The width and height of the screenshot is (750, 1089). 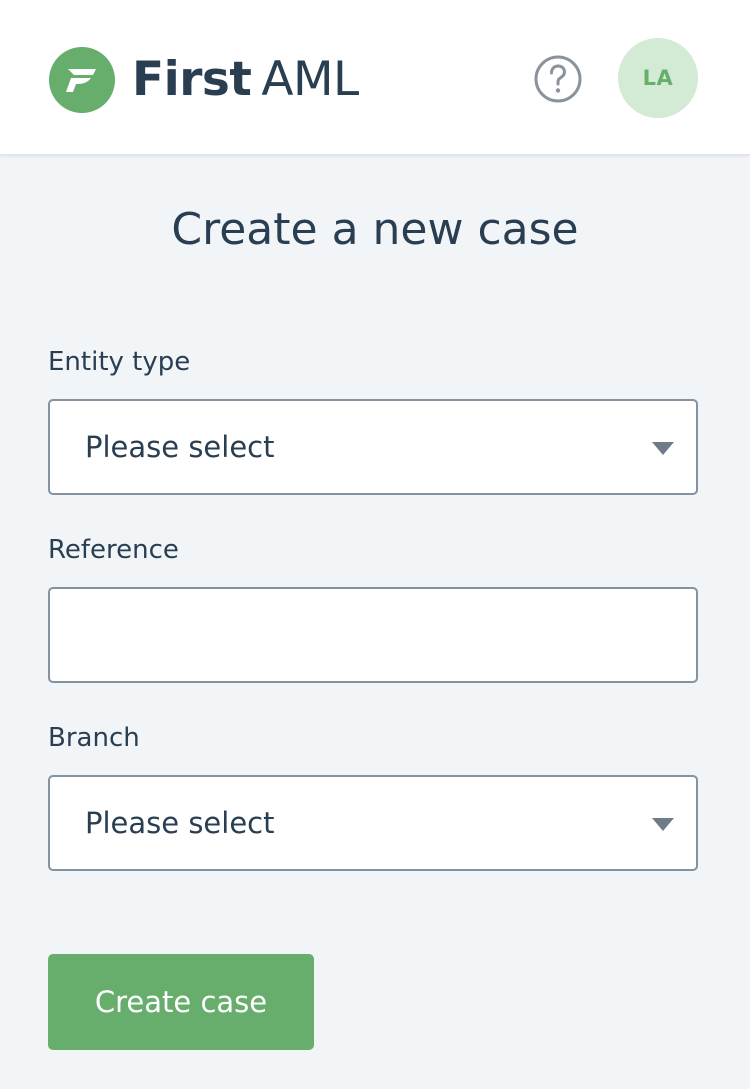 What do you see at coordinates (373, 823) in the screenshot?
I see `branch-select: Please select` at bounding box center [373, 823].